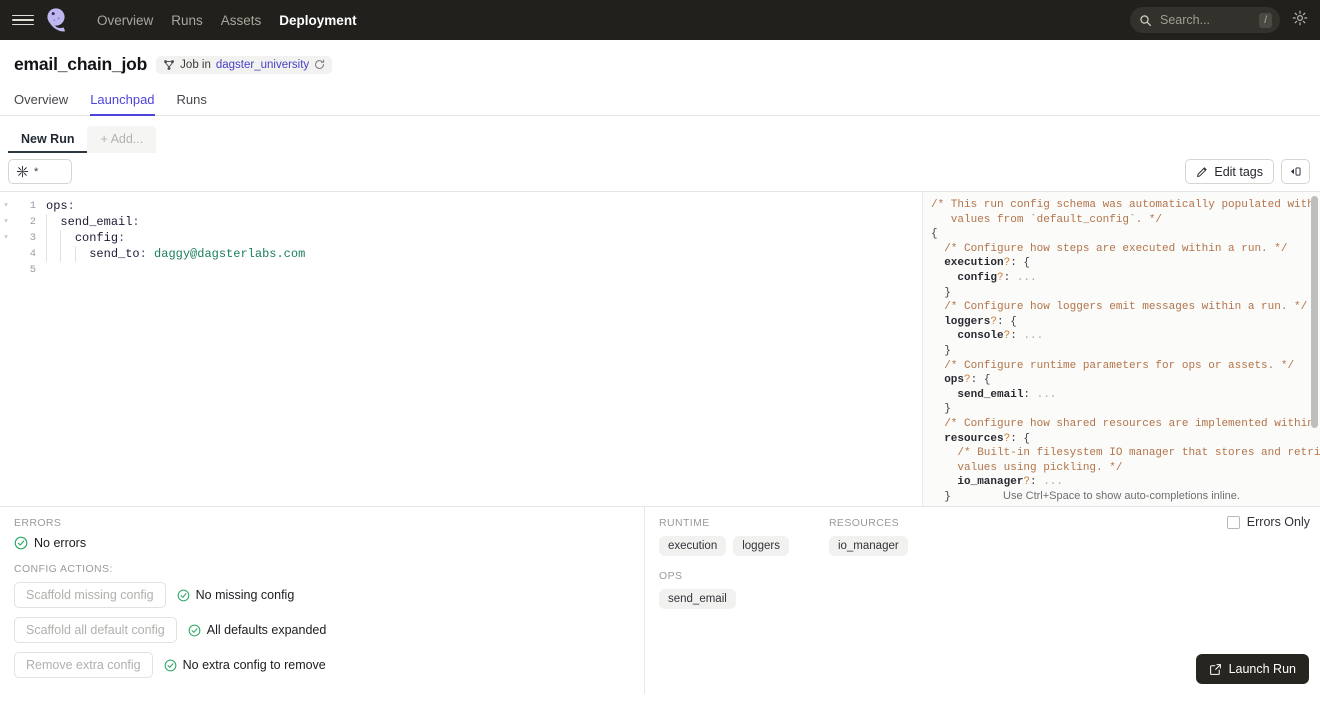  What do you see at coordinates (38, 523) in the screenshot?
I see `errors-heading: ERRORS` at bounding box center [38, 523].